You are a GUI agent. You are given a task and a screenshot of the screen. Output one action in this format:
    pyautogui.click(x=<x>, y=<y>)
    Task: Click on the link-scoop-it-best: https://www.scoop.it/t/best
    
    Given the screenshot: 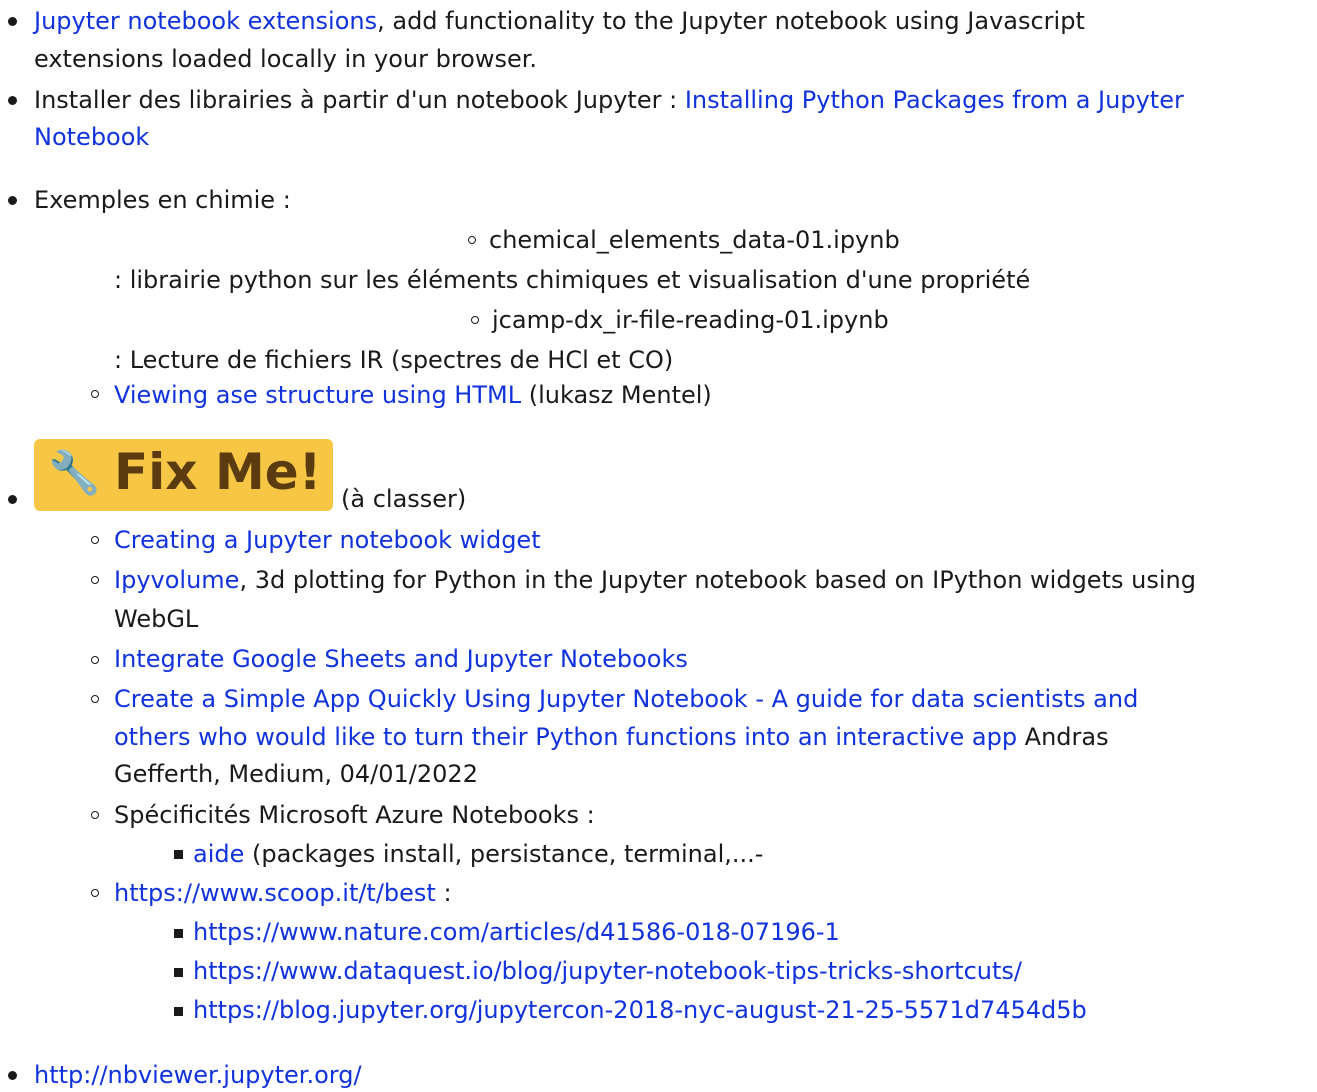 What is the action you would take?
    pyautogui.click(x=275, y=893)
    